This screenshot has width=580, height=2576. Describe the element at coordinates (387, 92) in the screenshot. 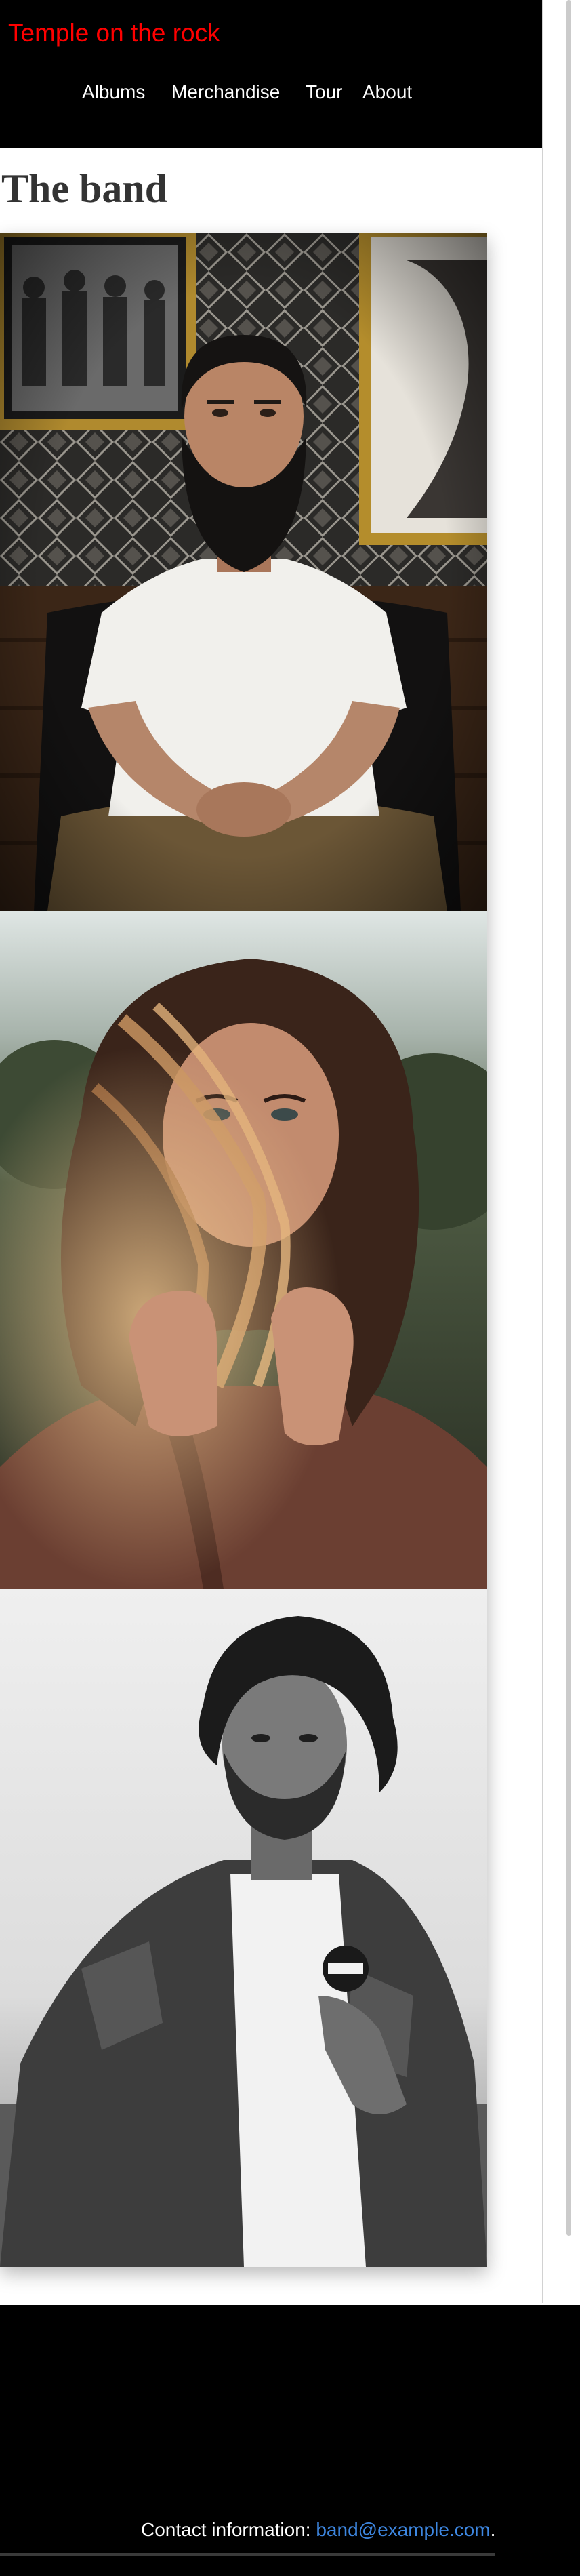

I see `nav-link-about: About` at that location.